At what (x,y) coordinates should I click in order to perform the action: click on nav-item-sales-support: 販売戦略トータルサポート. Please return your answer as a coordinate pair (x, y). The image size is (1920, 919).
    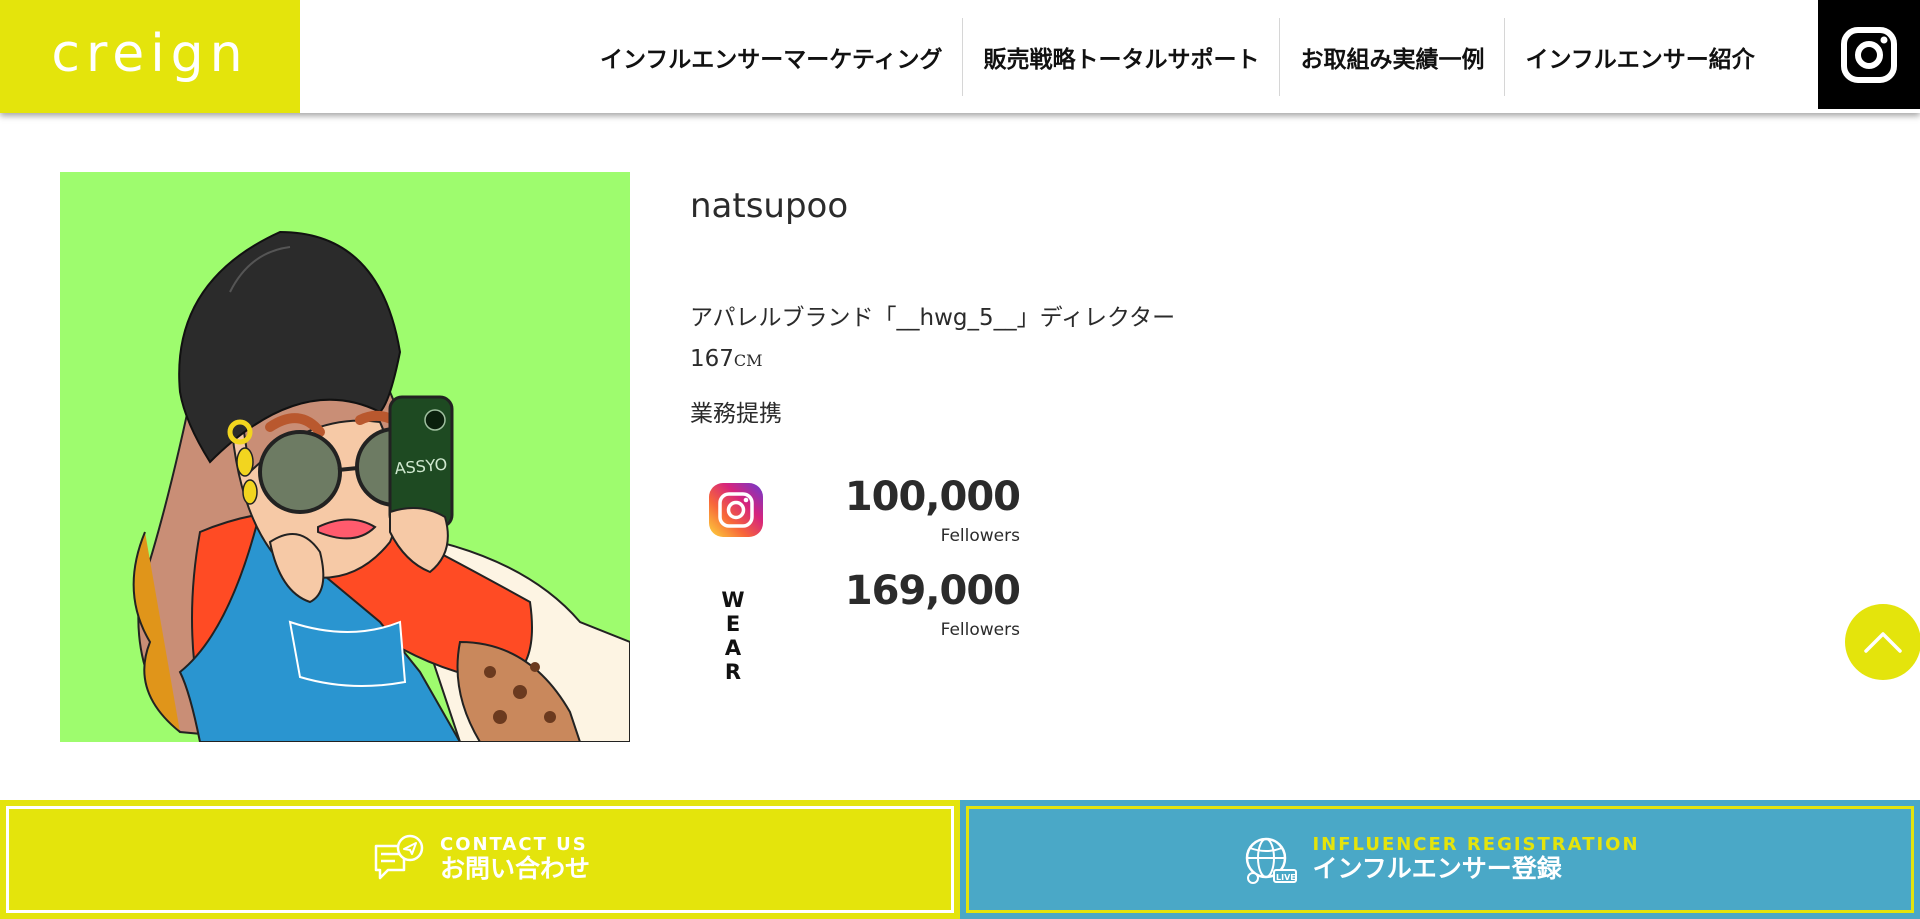
    Looking at the image, I should click on (1122, 57).